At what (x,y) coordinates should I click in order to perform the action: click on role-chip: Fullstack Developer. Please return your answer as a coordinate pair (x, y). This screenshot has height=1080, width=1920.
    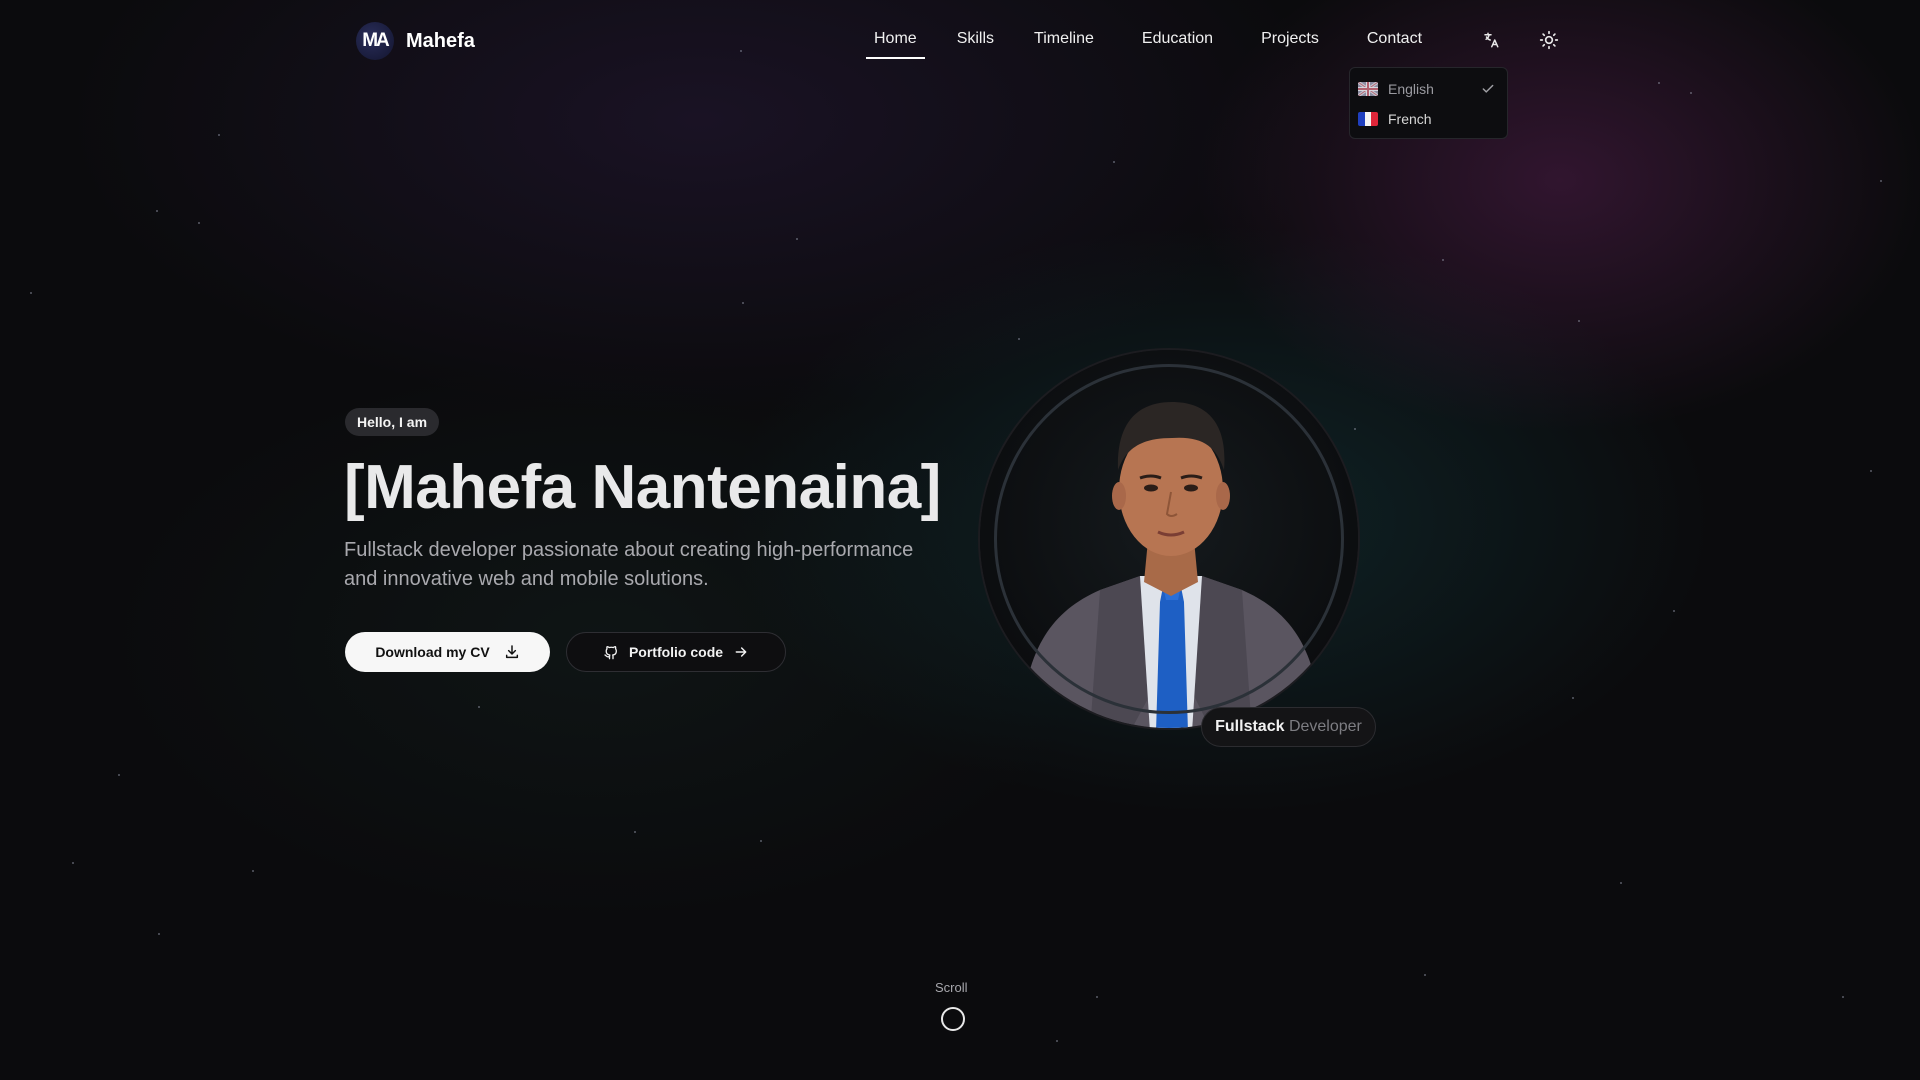
    Looking at the image, I should click on (1288, 727).